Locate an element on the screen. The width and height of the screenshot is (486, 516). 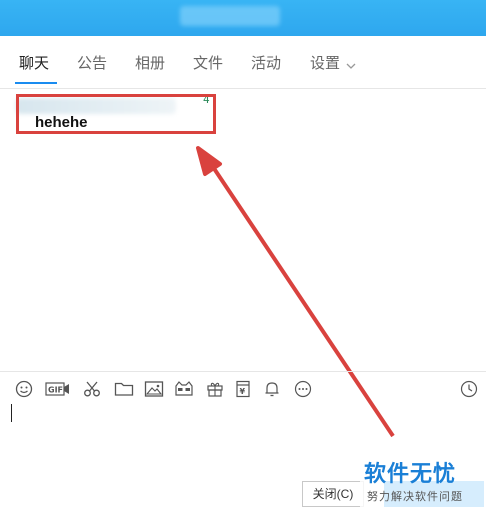
window-title-blurred is located at coordinates (230, 16).